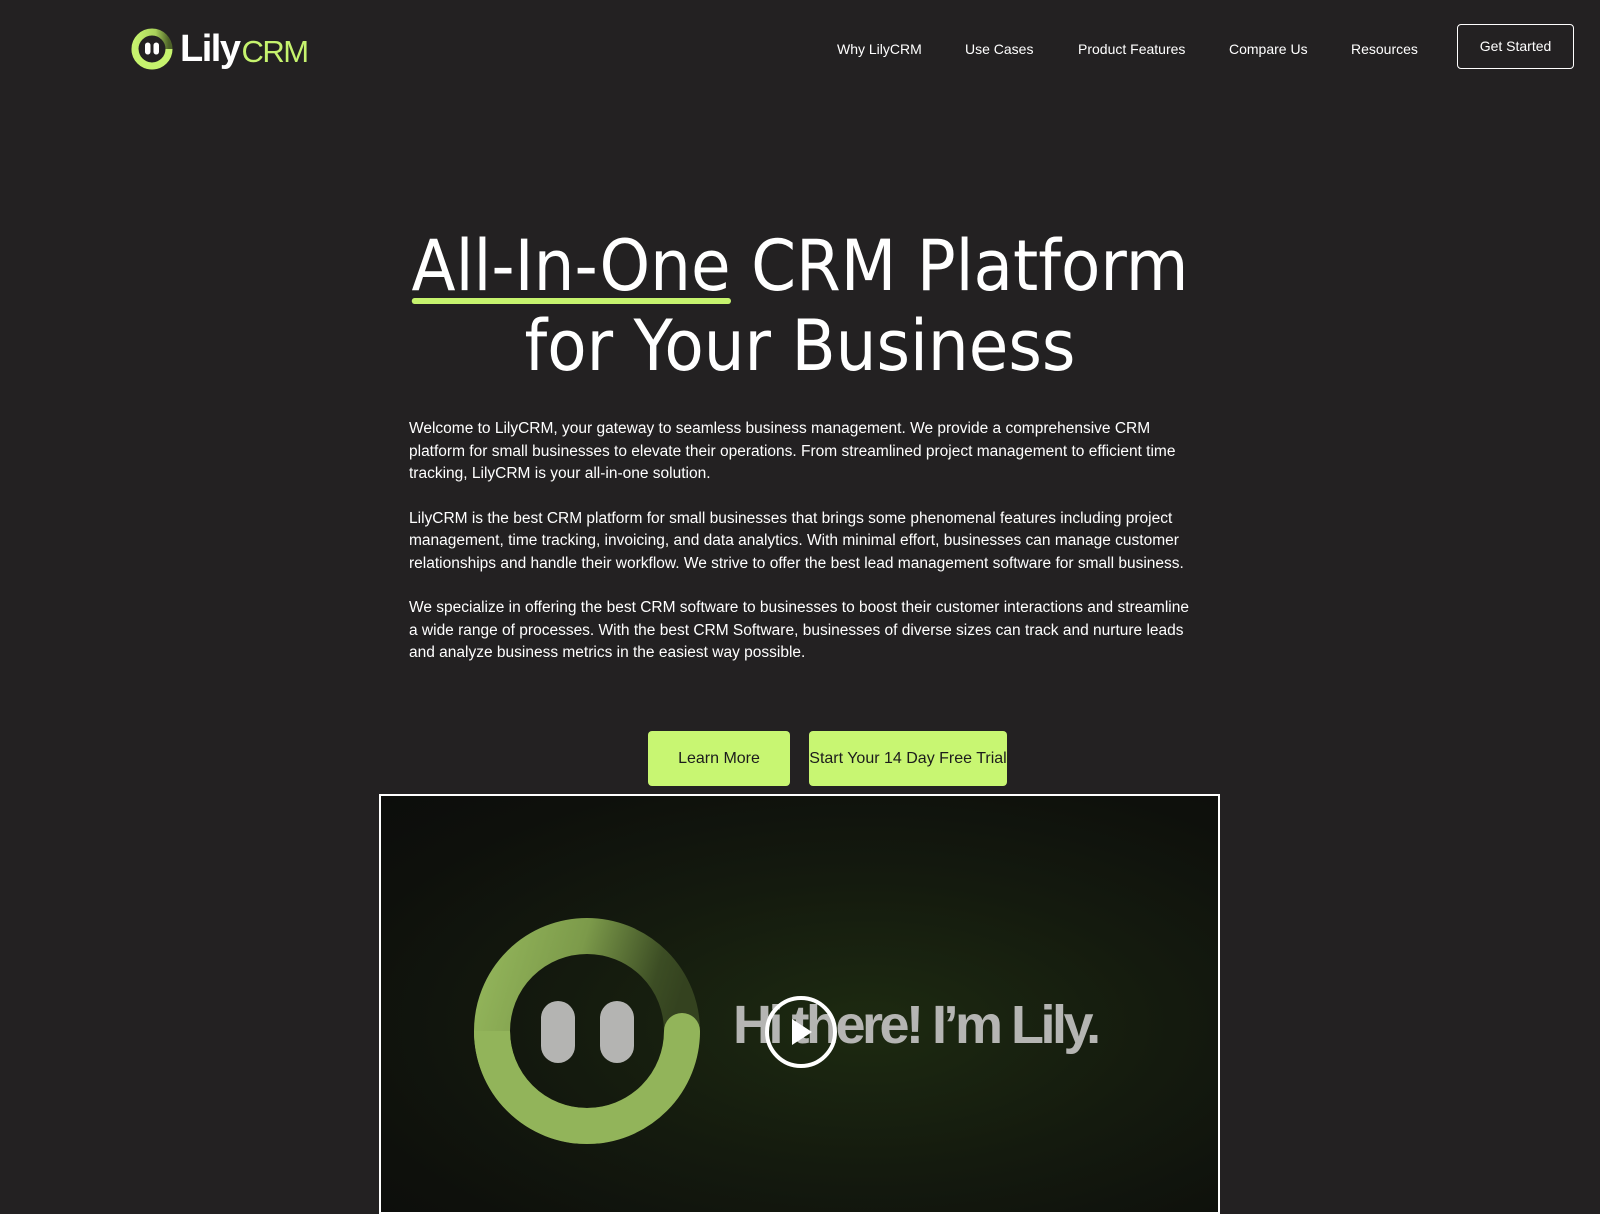 The image size is (1600, 1214). I want to click on title-line-1: All-In-One CRM Platform, so click(800, 266).